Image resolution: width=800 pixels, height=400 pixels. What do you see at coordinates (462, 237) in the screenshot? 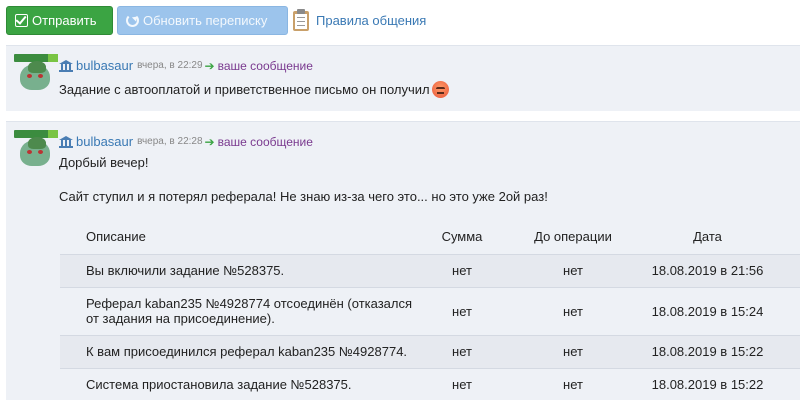
I see `column-header-sum: Сумма` at bounding box center [462, 237].